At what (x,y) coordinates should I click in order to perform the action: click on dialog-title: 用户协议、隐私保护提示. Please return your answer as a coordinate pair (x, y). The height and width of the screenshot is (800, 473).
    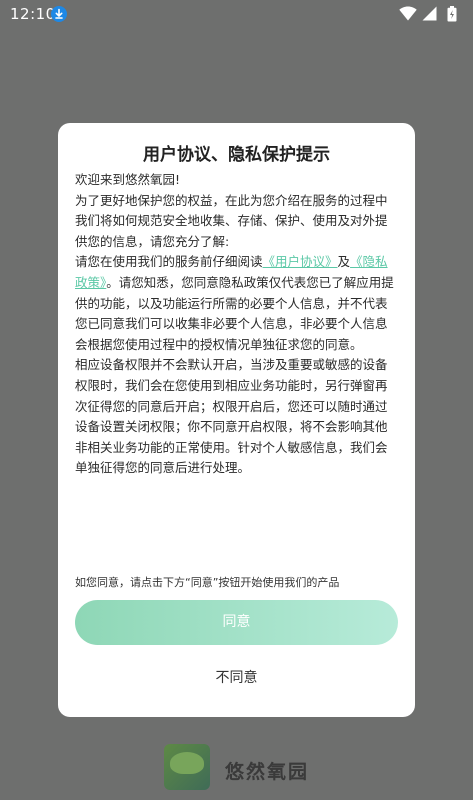
    Looking at the image, I should click on (236, 155).